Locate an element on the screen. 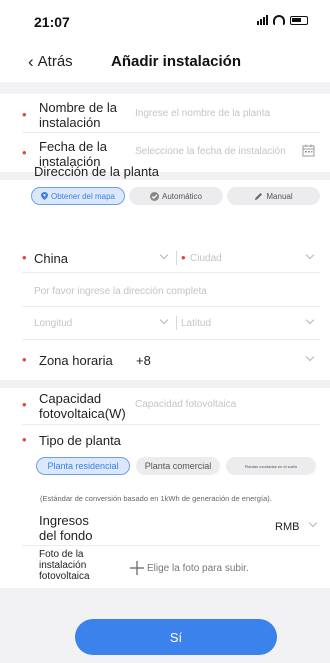 Image resolution: width=330 pixels, height=663 pixels. page-title: Añadir instalación is located at coordinates (176, 61).